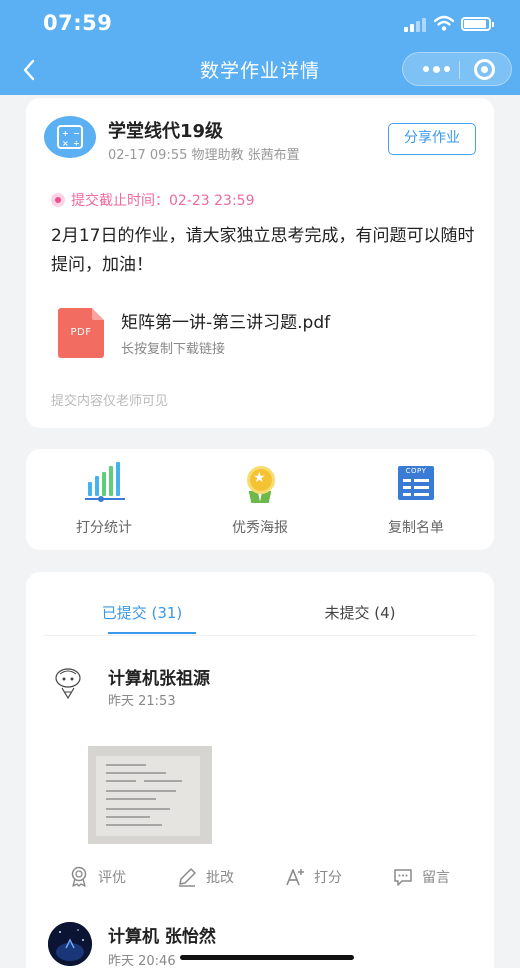 The height and width of the screenshot is (968, 520). I want to click on assignment-meta: 02-17 09:55 物理助教 张茜布置, so click(204, 155).